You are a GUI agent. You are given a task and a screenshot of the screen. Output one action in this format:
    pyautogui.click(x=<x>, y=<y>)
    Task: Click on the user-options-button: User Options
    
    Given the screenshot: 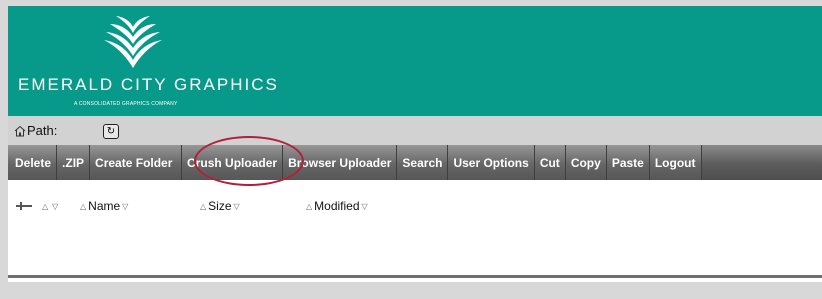 What is the action you would take?
    pyautogui.click(x=491, y=162)
    